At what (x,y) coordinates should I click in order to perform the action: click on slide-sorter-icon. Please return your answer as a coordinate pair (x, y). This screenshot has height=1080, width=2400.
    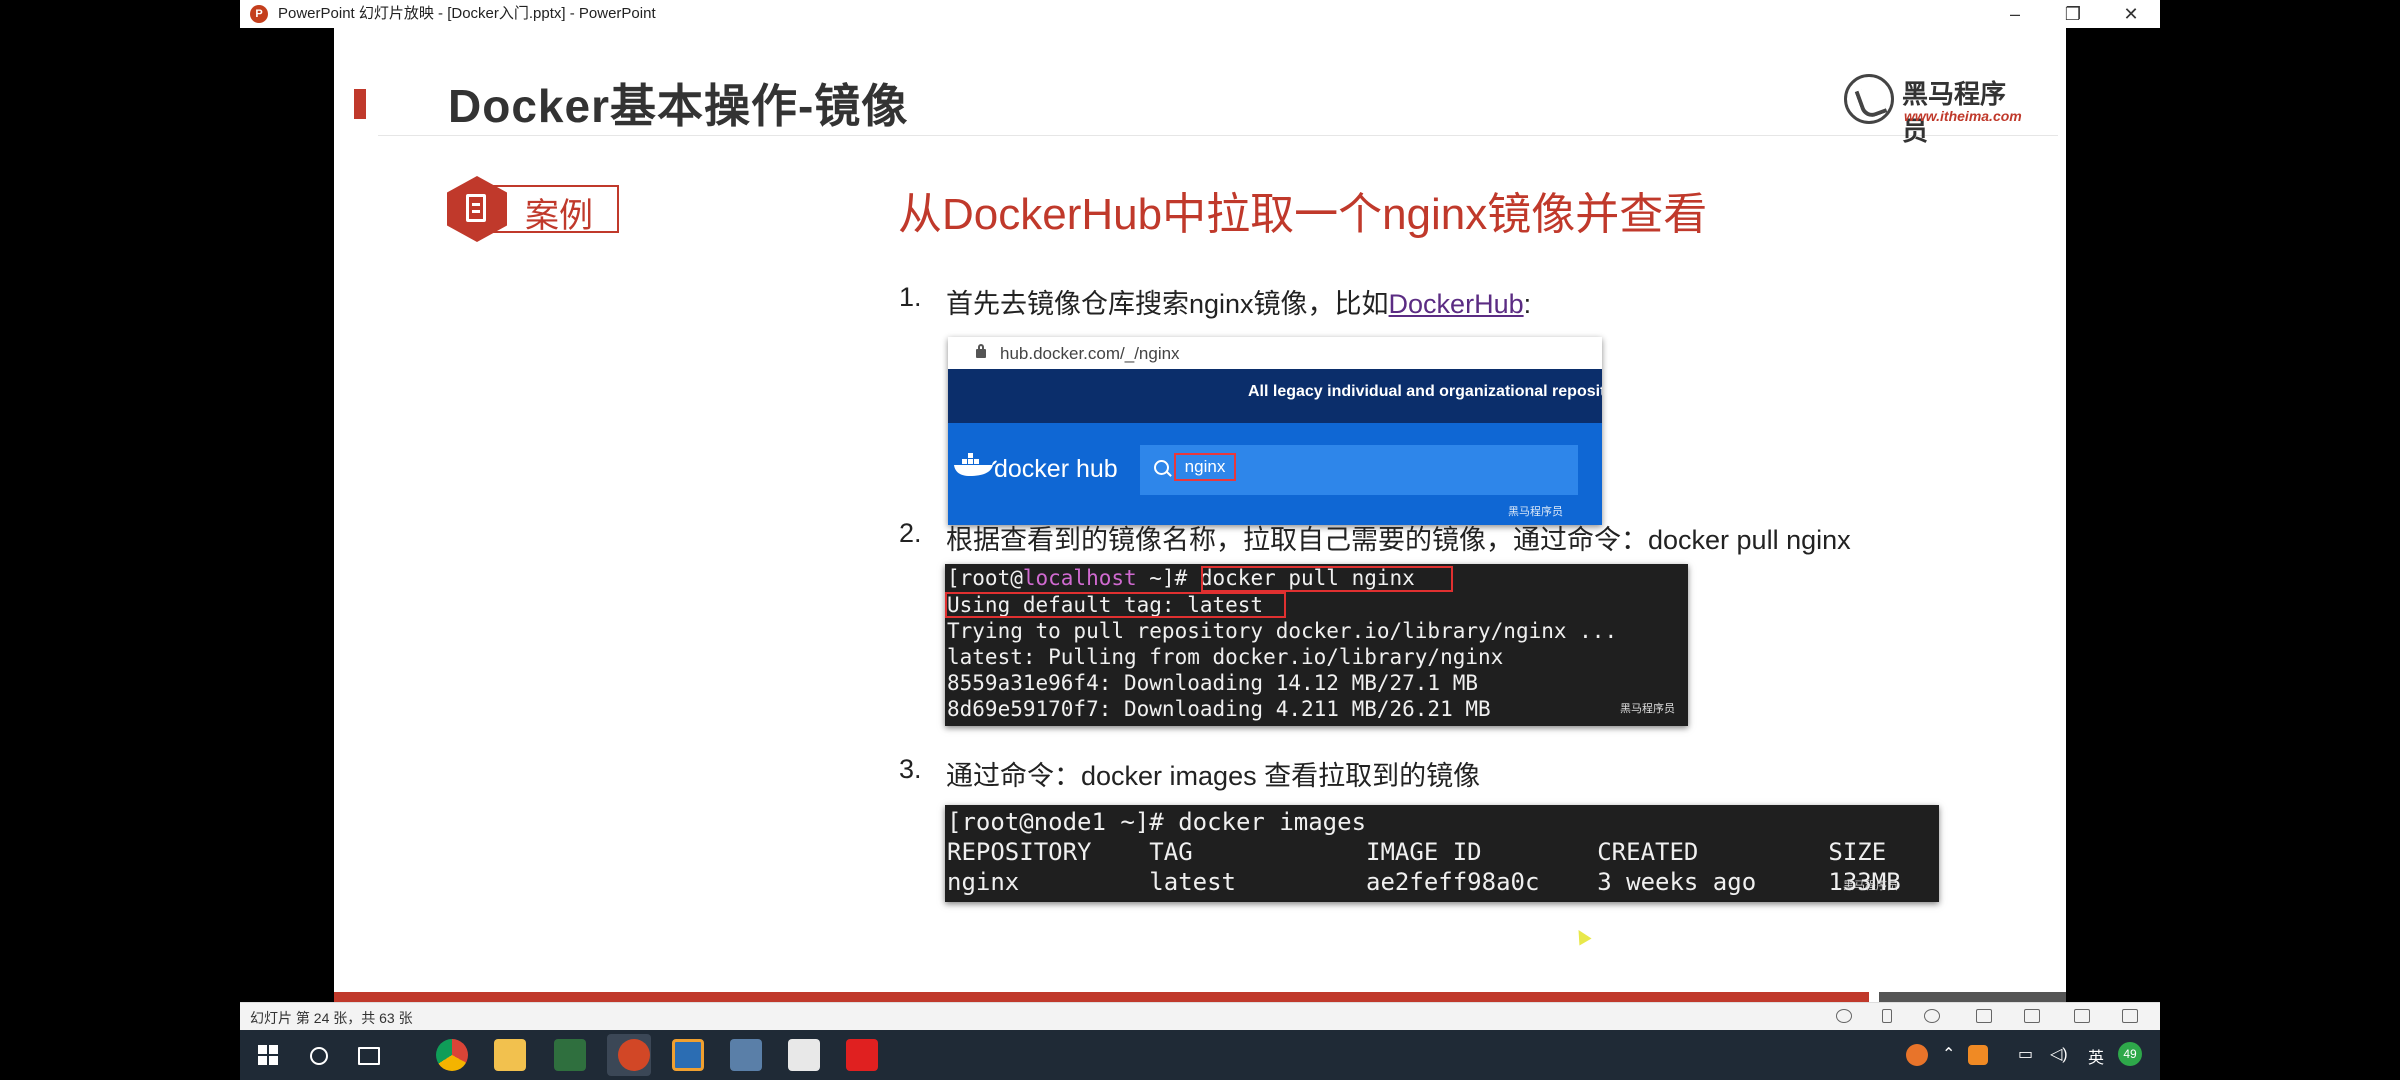
    Looking at the image, I should click on (2032, 1016).